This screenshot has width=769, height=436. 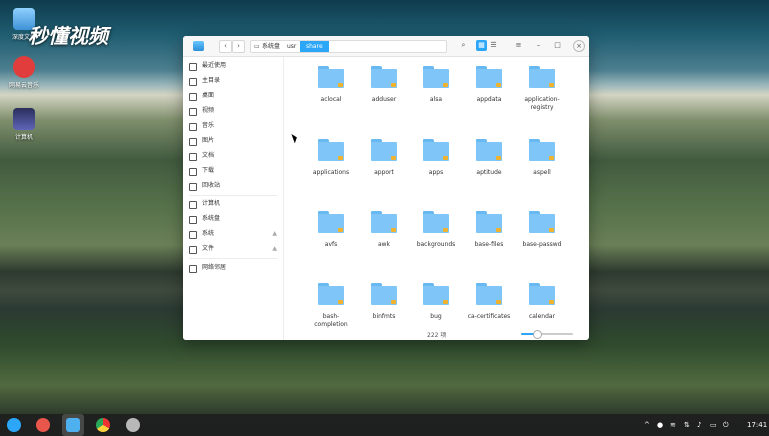 I want to click on folder-label: alsa, so click(x=436, y=99).